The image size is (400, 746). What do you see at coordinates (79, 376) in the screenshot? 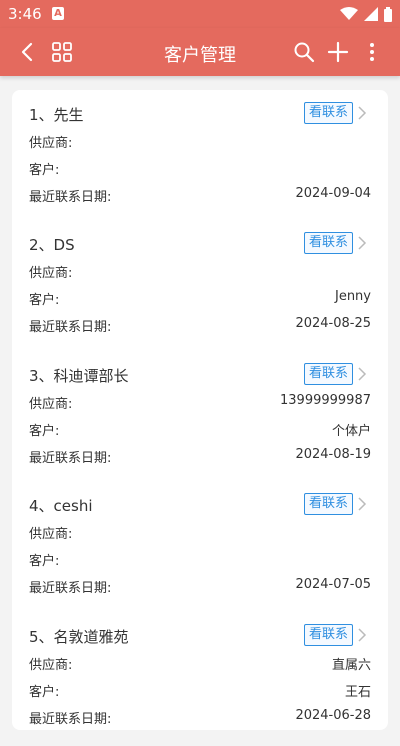
I see `customer-name: 3、科迪谭部长` at bounding box center [79, 376].